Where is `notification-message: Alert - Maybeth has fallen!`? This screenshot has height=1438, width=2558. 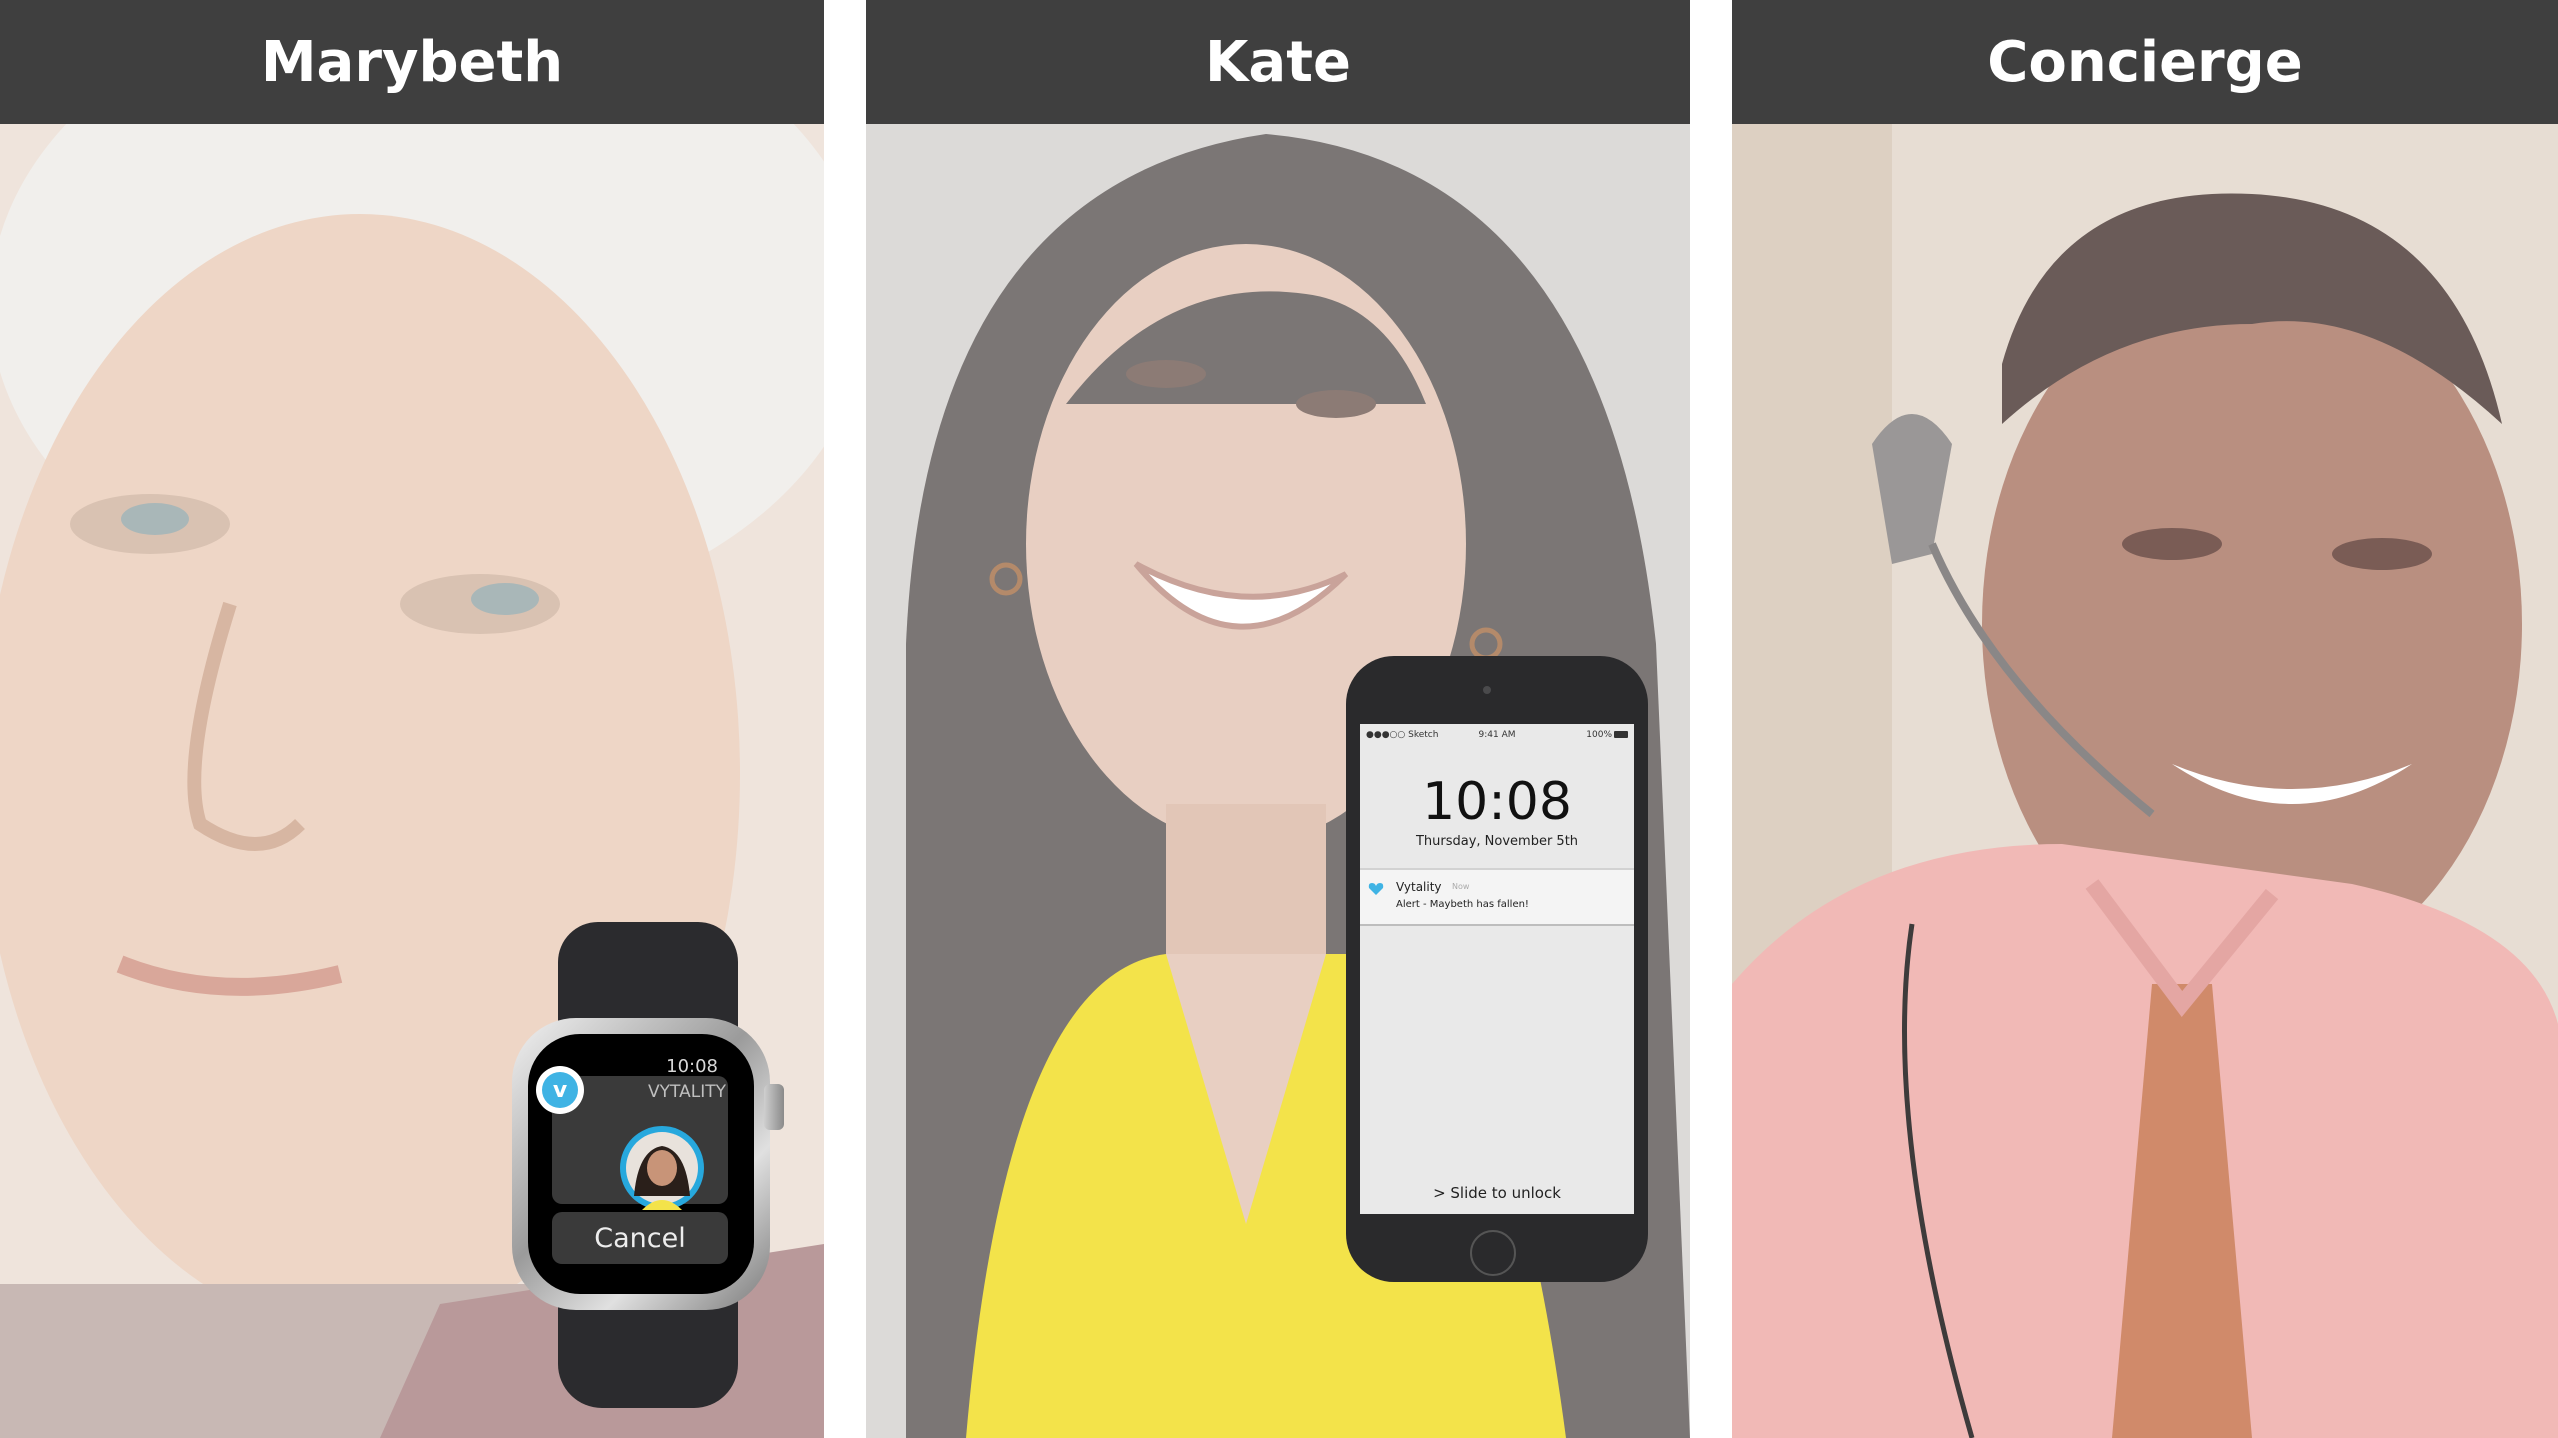
notification-message: Alert - Maybeth has fallen! is located at coordinates (1462, 904).